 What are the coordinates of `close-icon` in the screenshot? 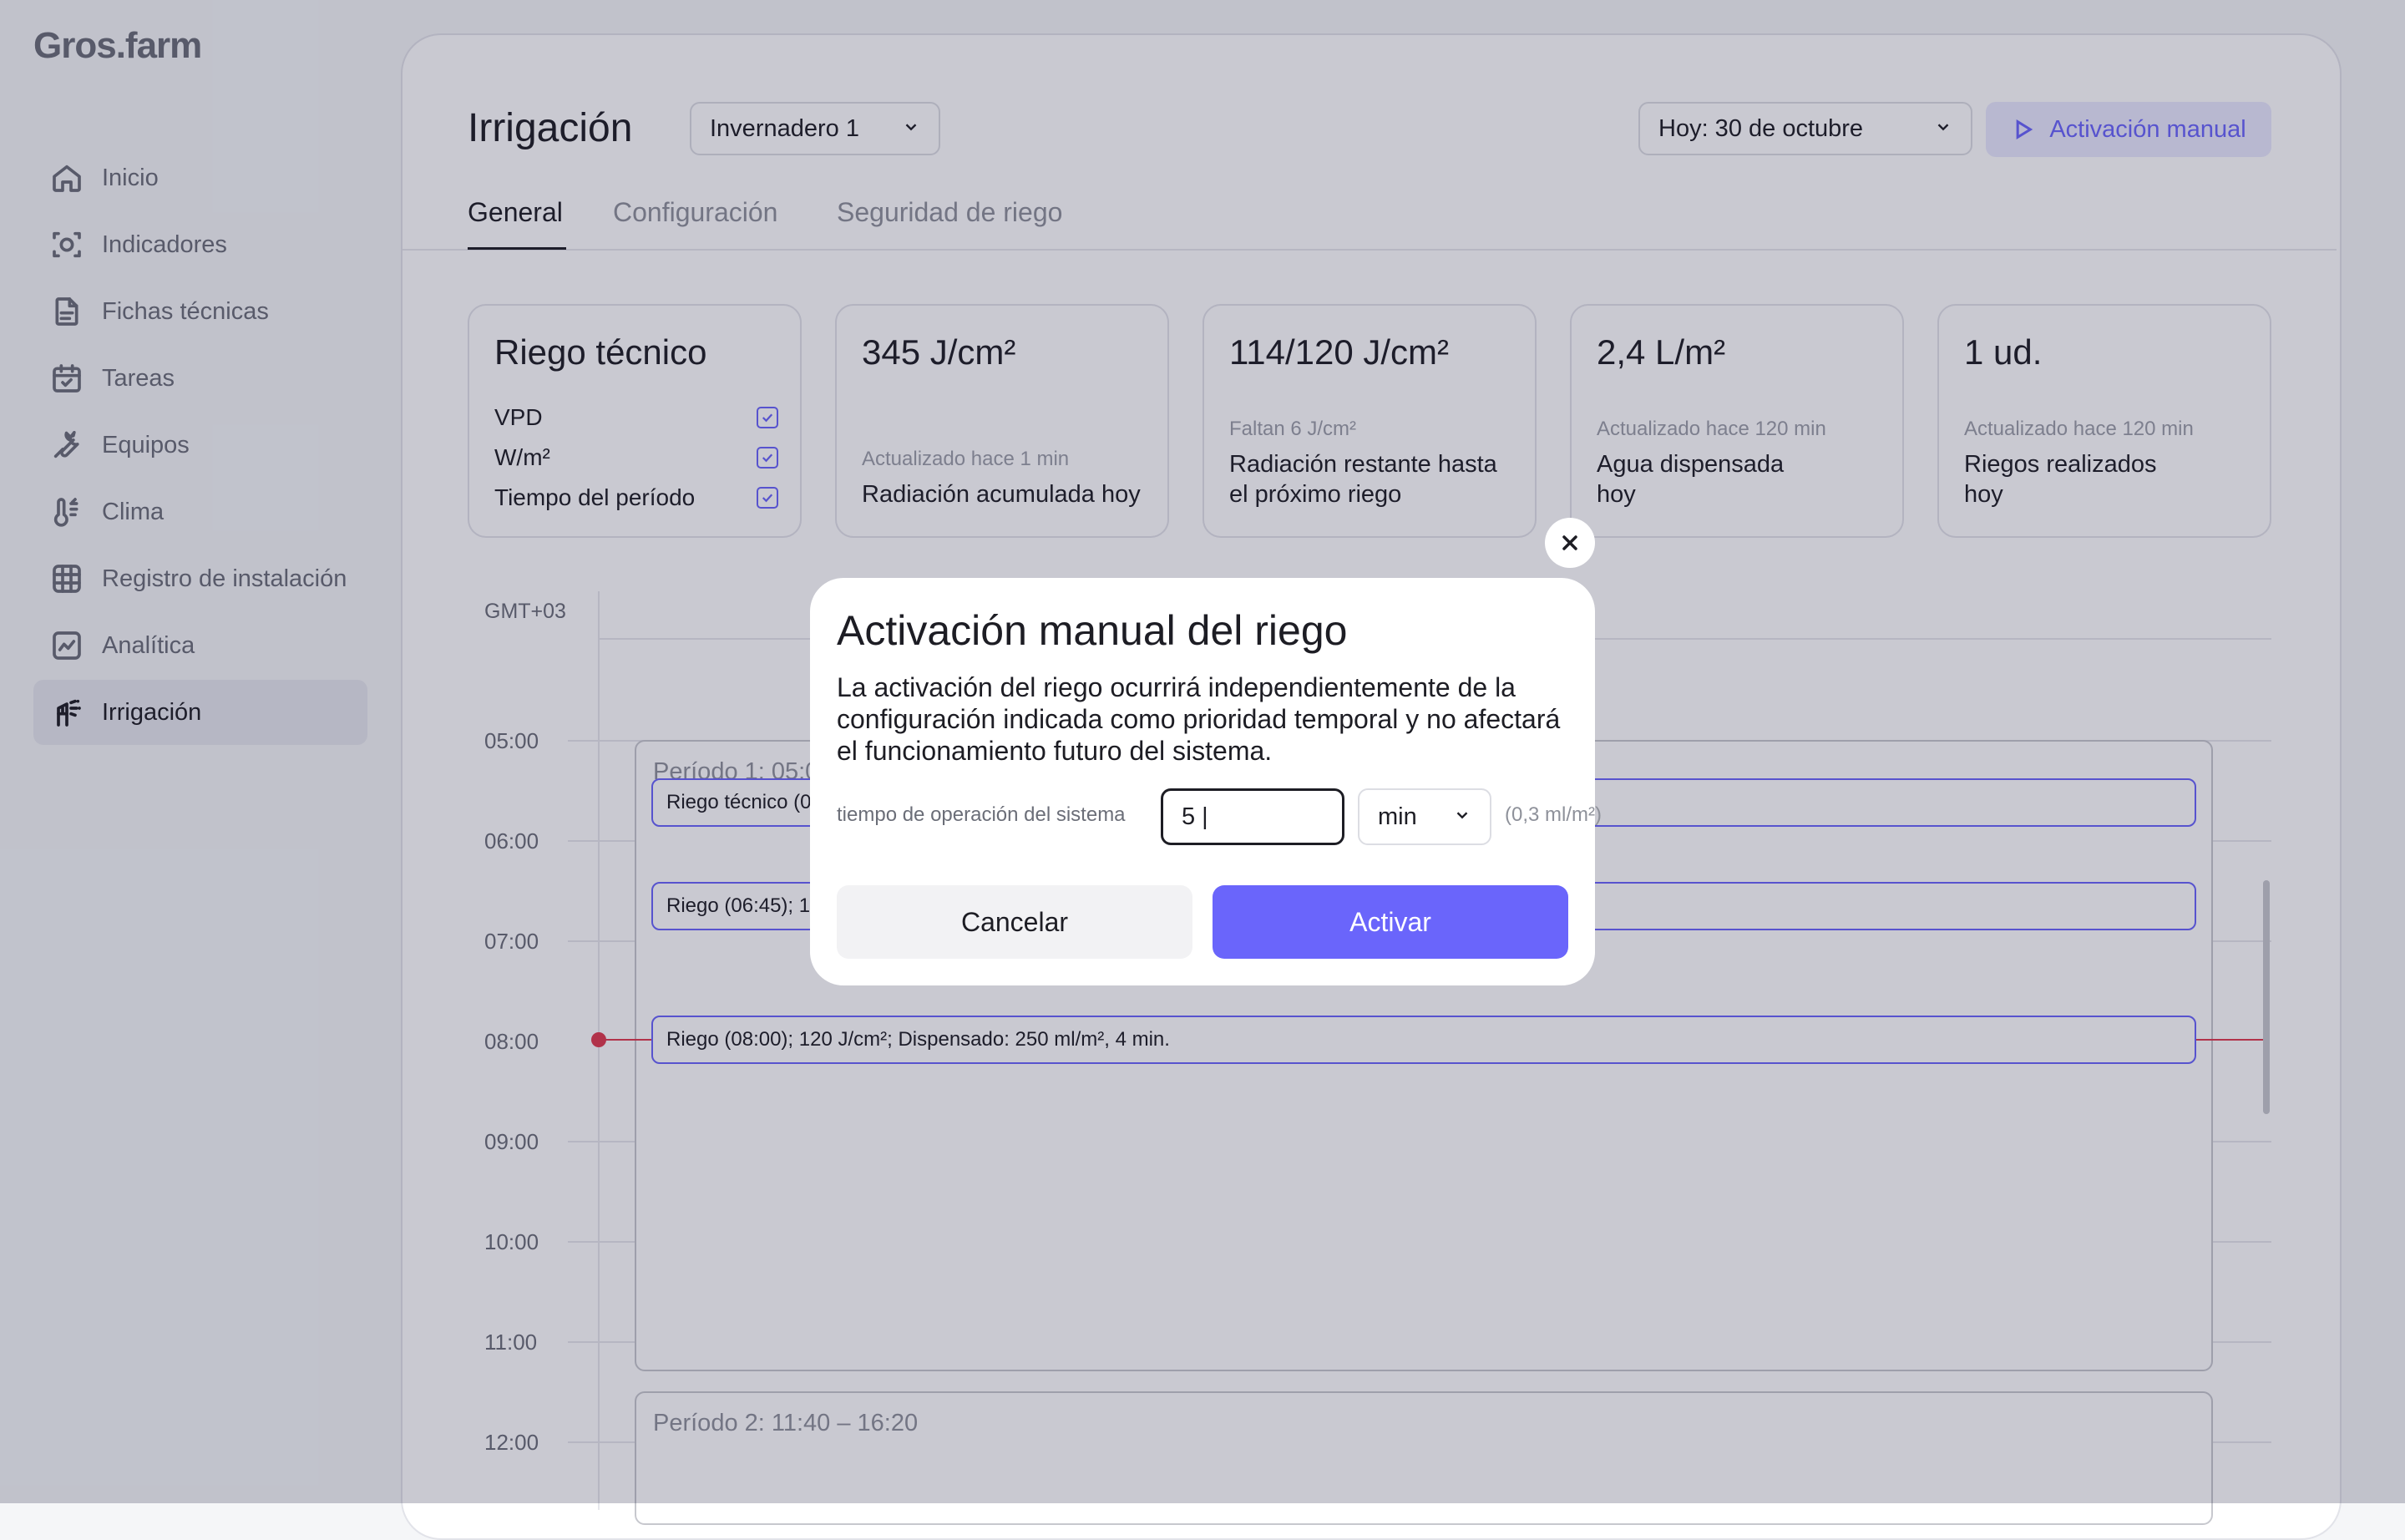 It's located at (1569, 542).